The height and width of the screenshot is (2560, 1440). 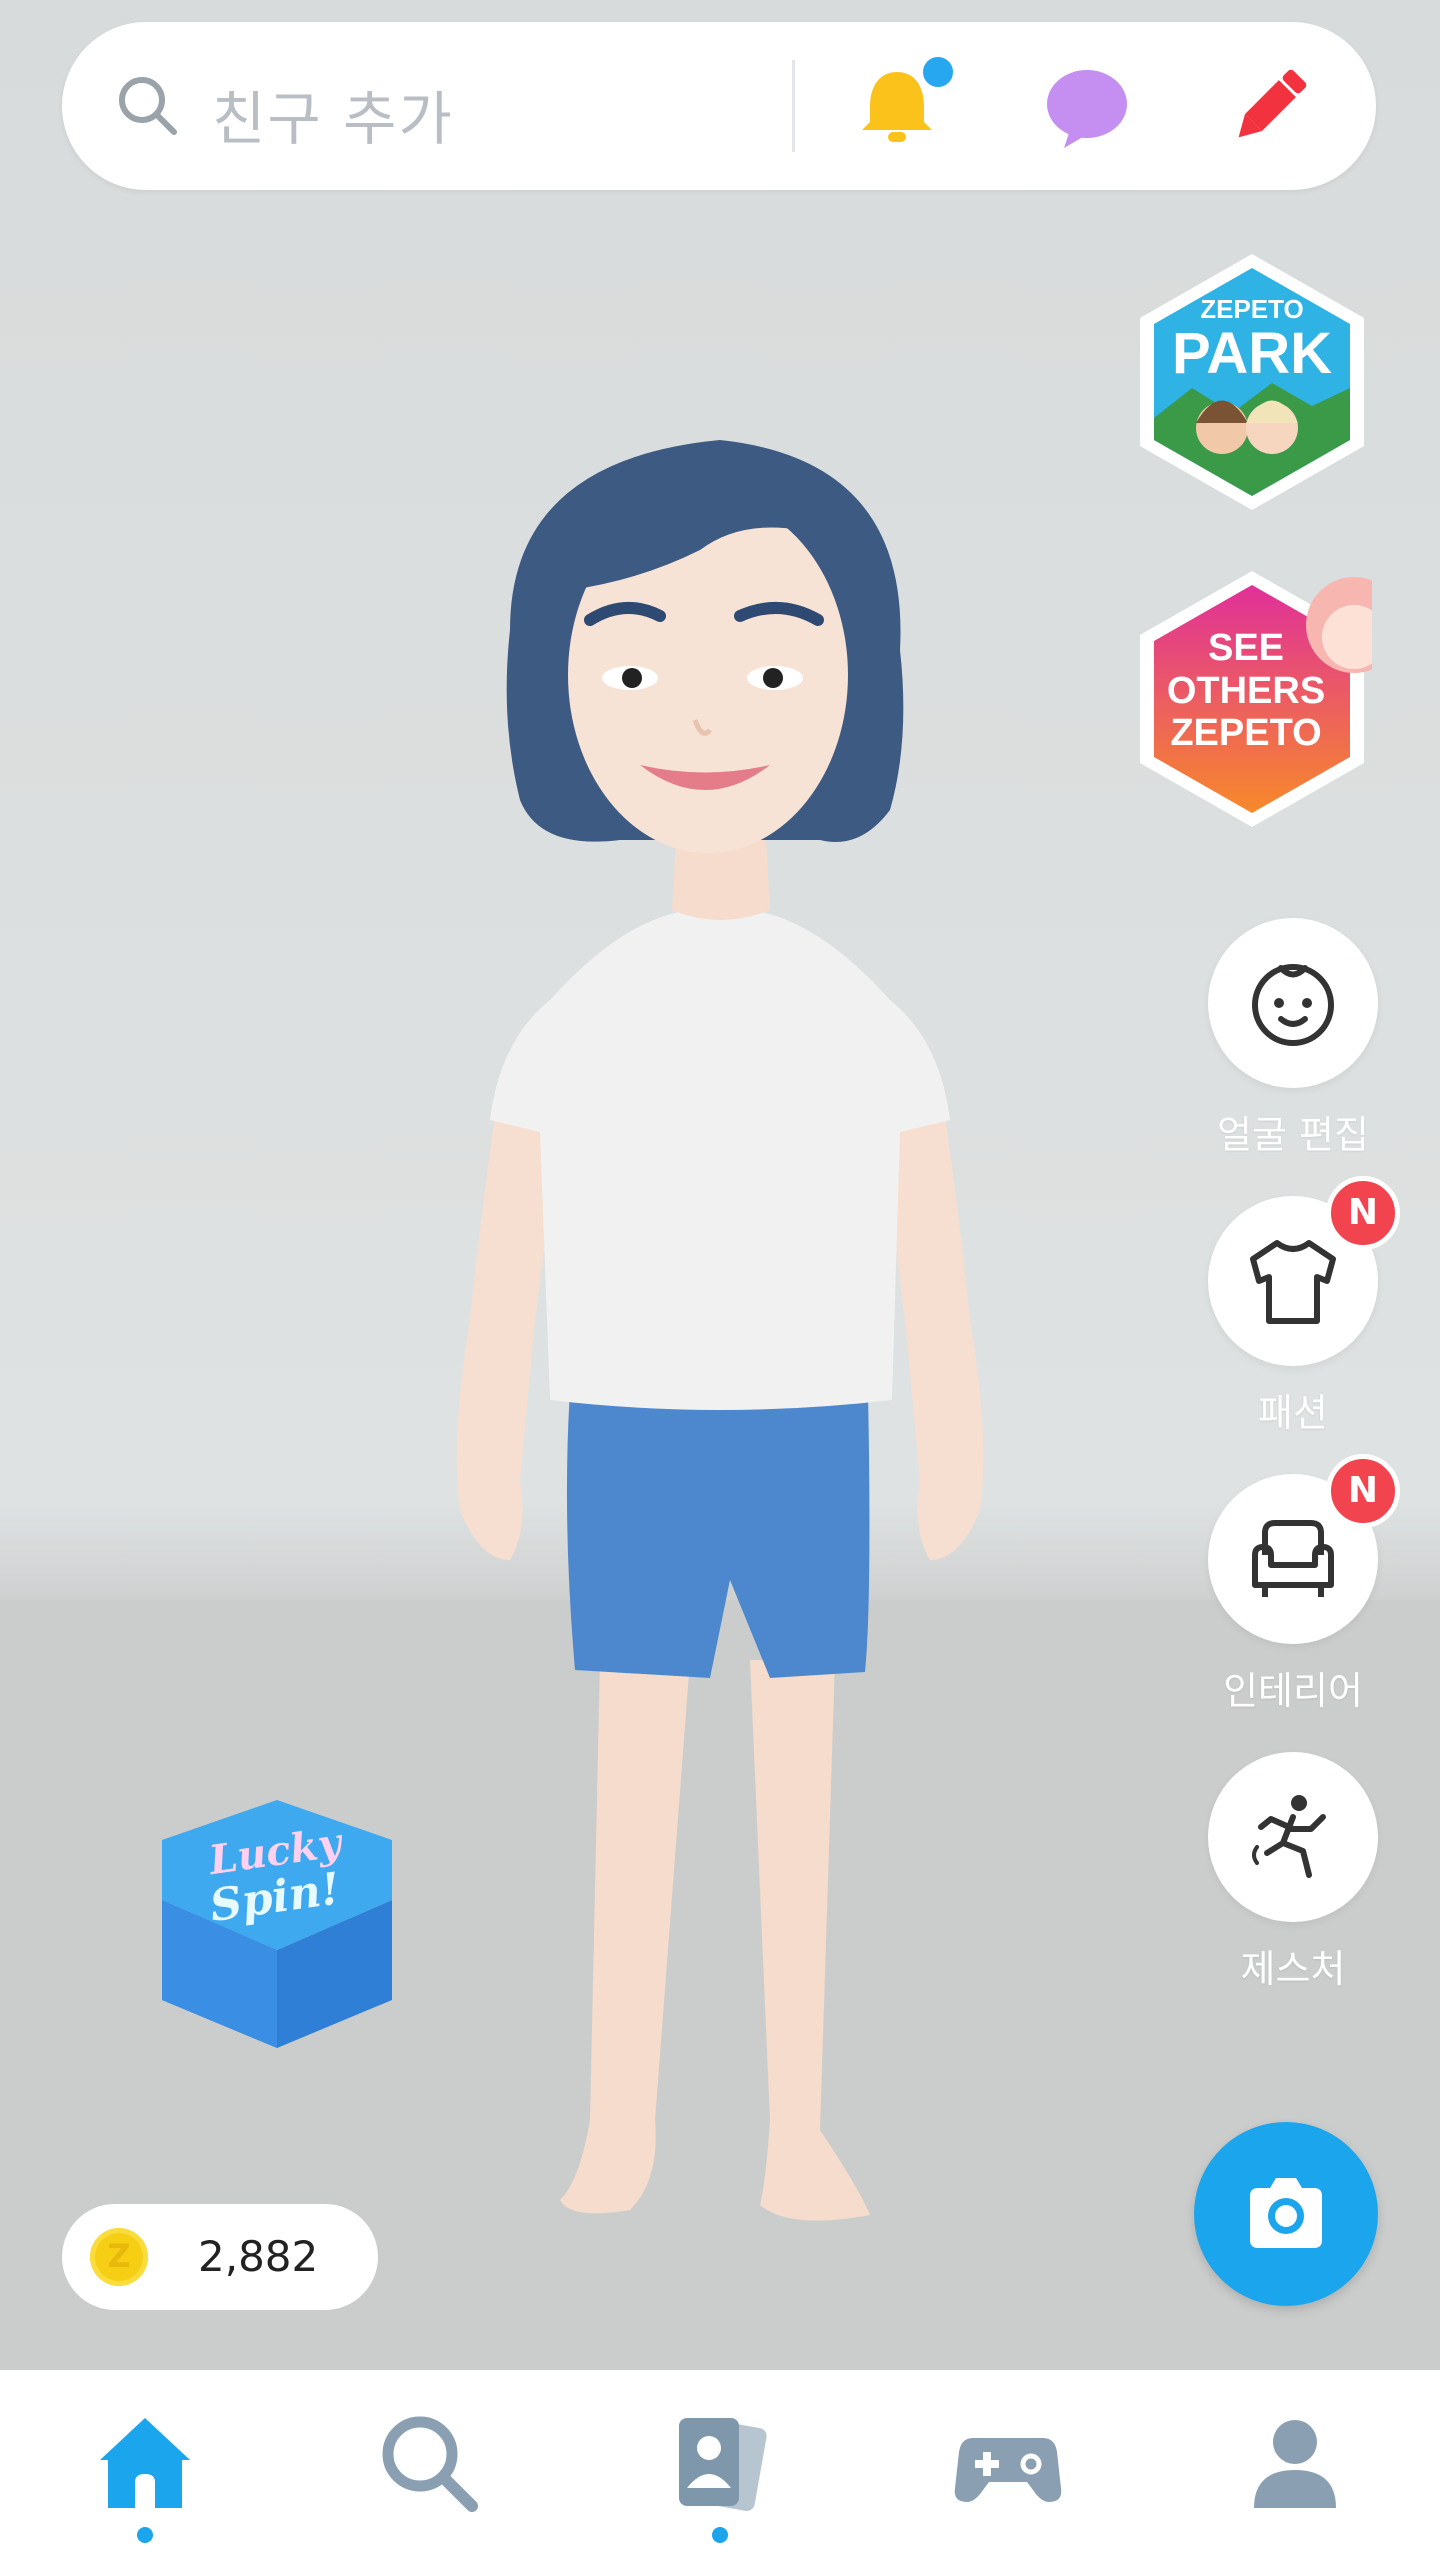 I want to click on camera-icon, so click(x=1286, y=2213).